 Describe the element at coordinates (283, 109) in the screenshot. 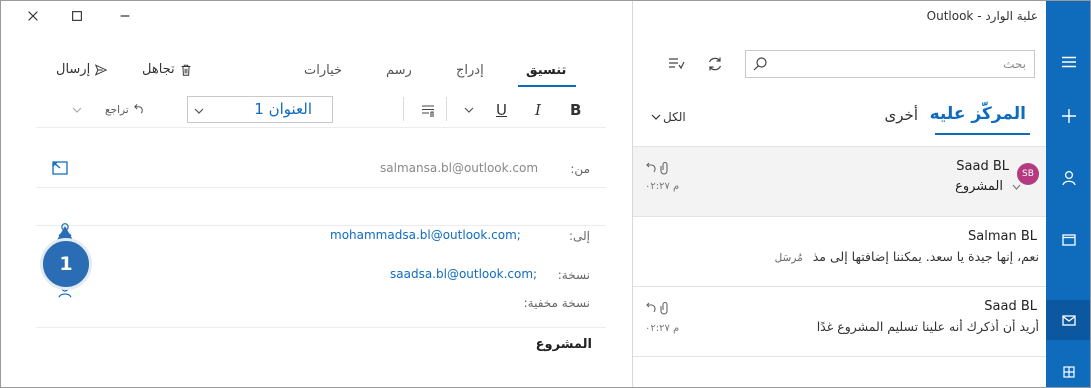

I see `style-value: العنوان 1` at that location.